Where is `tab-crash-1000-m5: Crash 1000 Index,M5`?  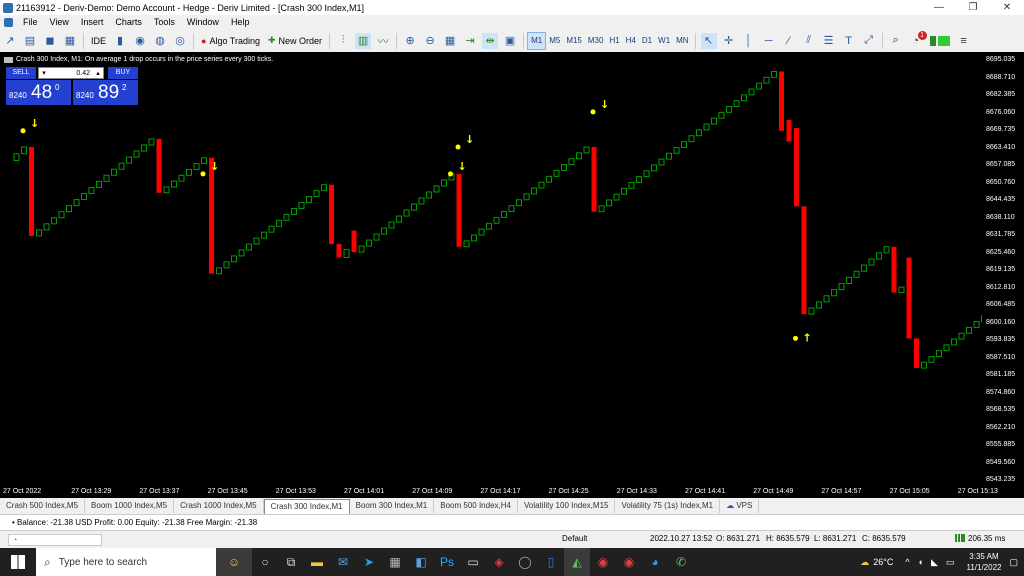 tab-crash-1000-m5: Crash 1000 Index,M5 is located at coordinates (219, 506).